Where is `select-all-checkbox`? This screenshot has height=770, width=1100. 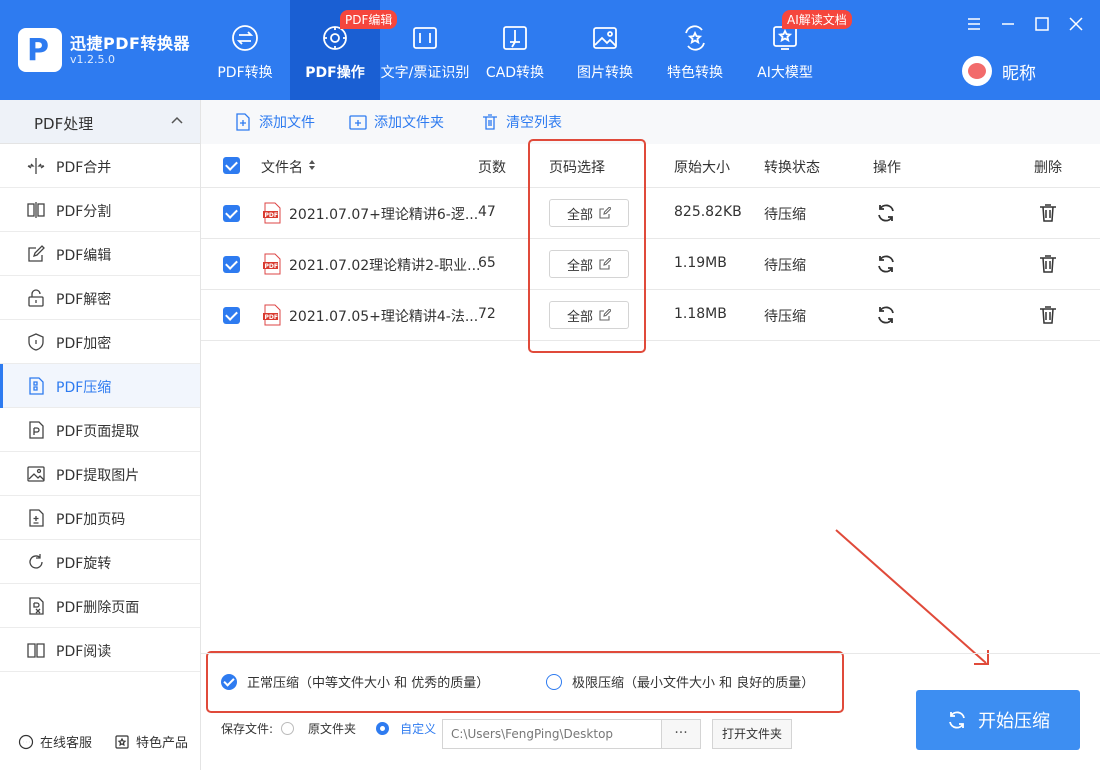 select-all-checkbox is located at coordinates (231, 165).